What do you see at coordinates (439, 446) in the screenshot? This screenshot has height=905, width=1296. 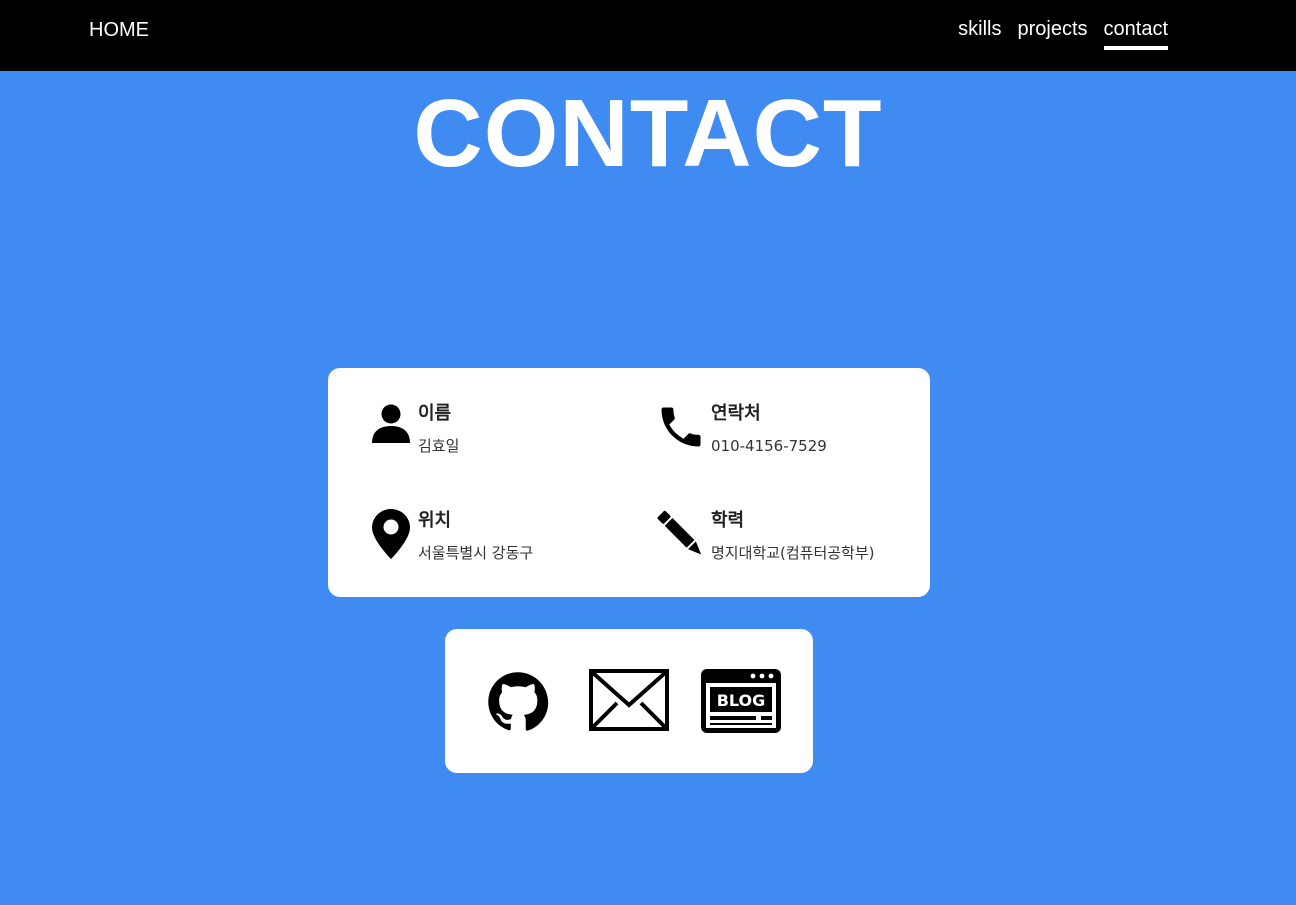 I see `info-value-name: 김효일` at bounding box center [439, 446].